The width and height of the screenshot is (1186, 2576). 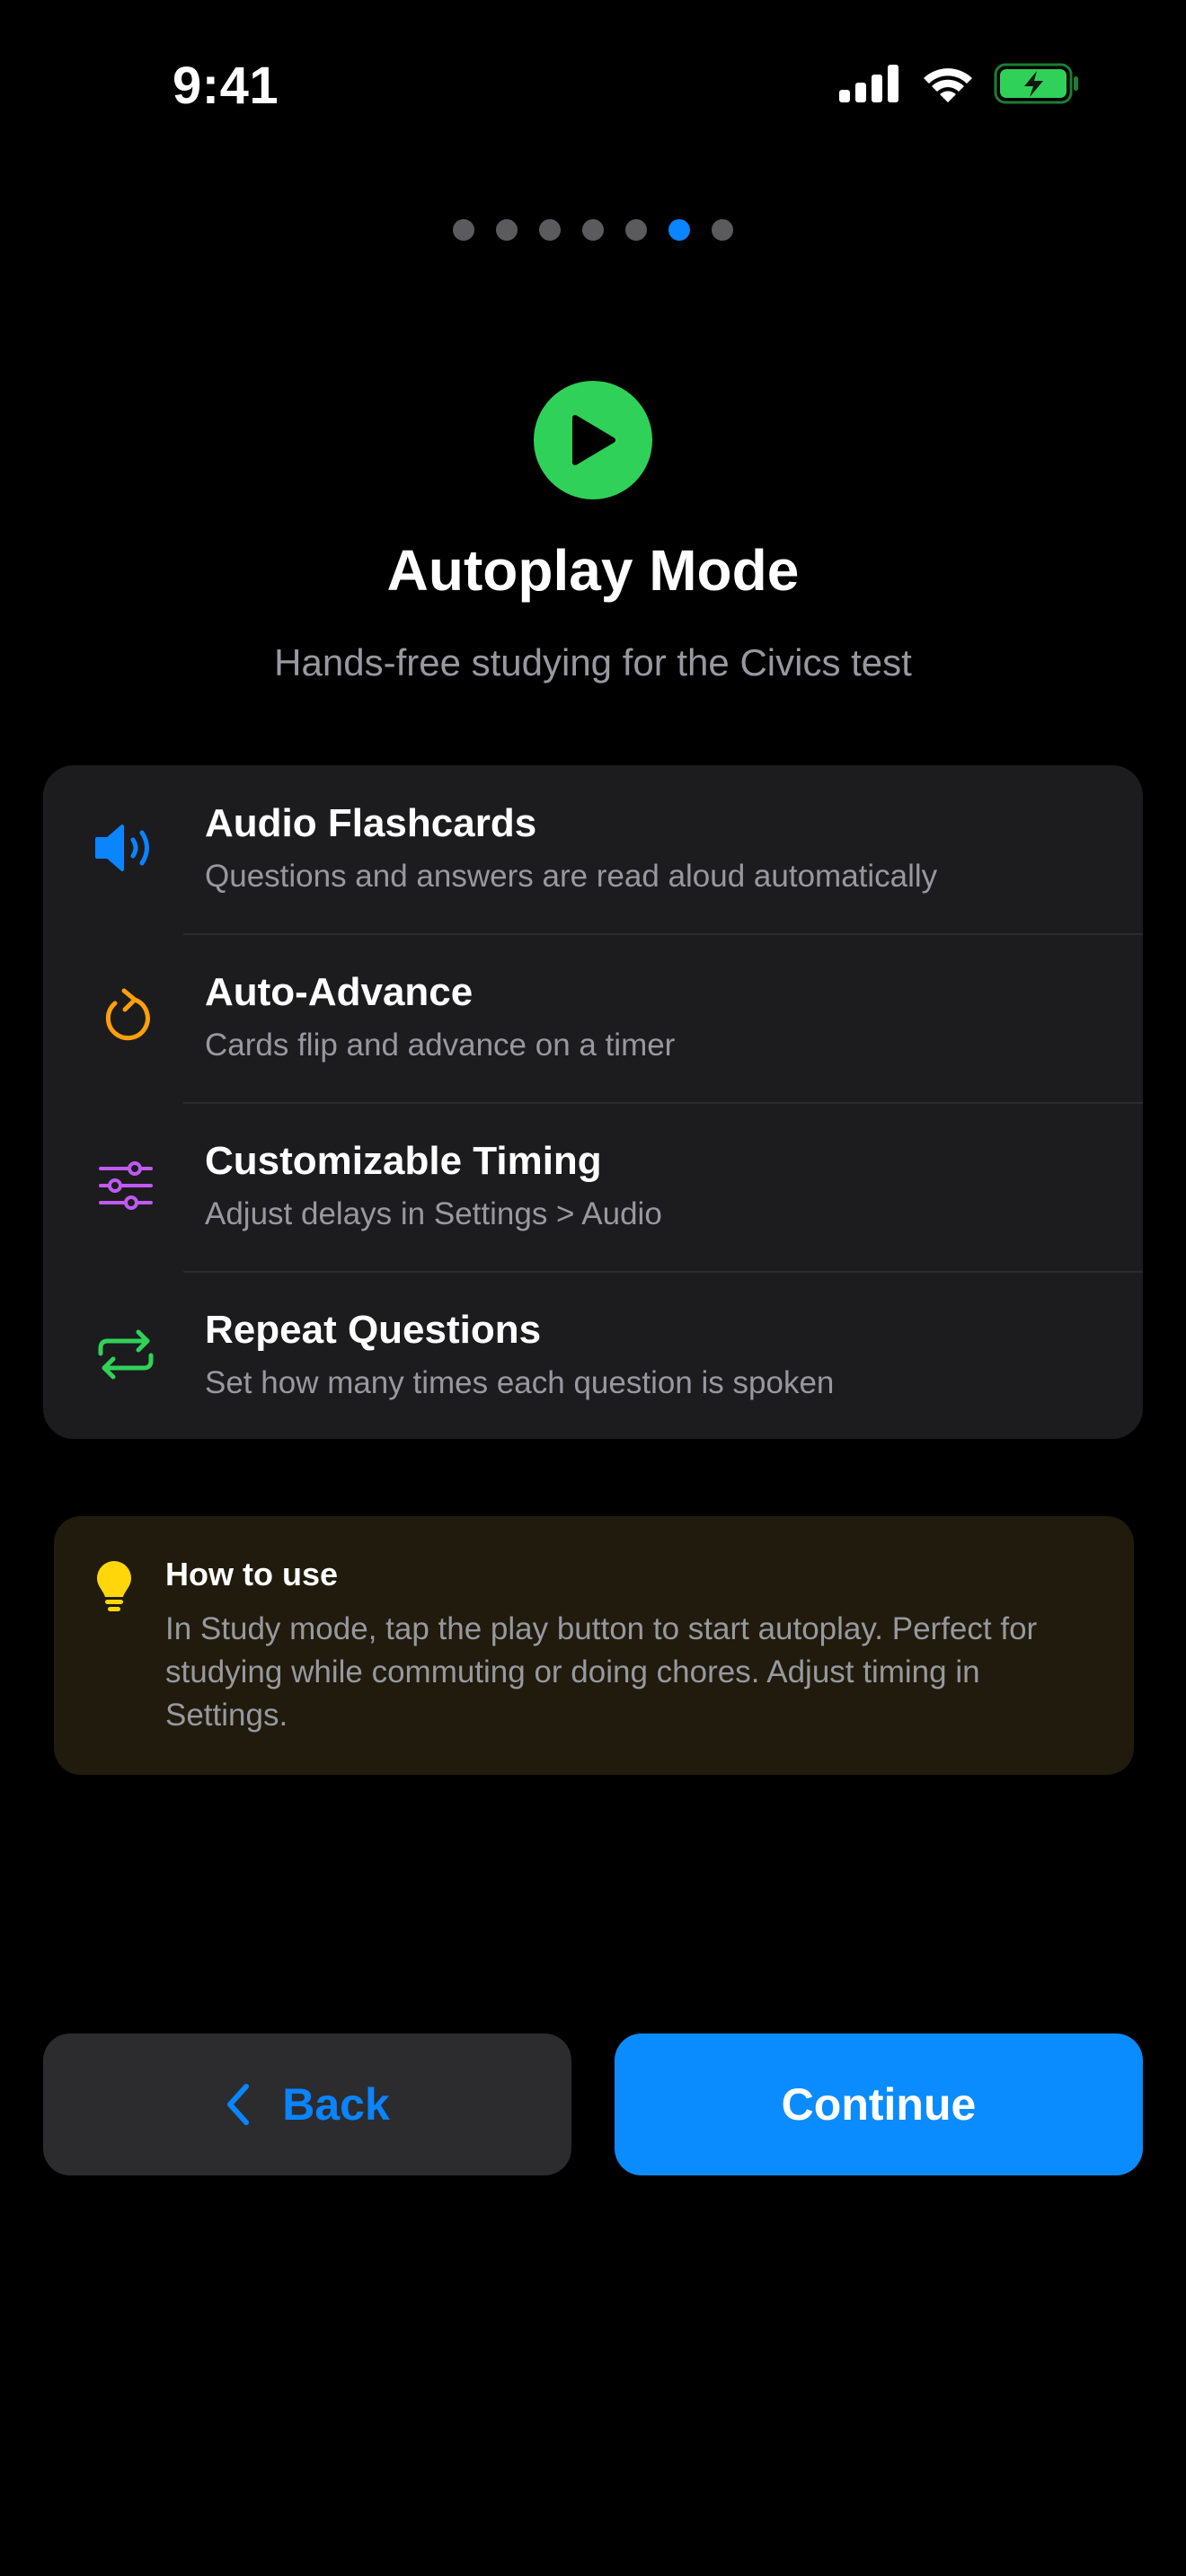 What do you see at coordinates (869, 83) in the screenshot?
I see `cellular-signal-icon` at bounding box center [869, 83].